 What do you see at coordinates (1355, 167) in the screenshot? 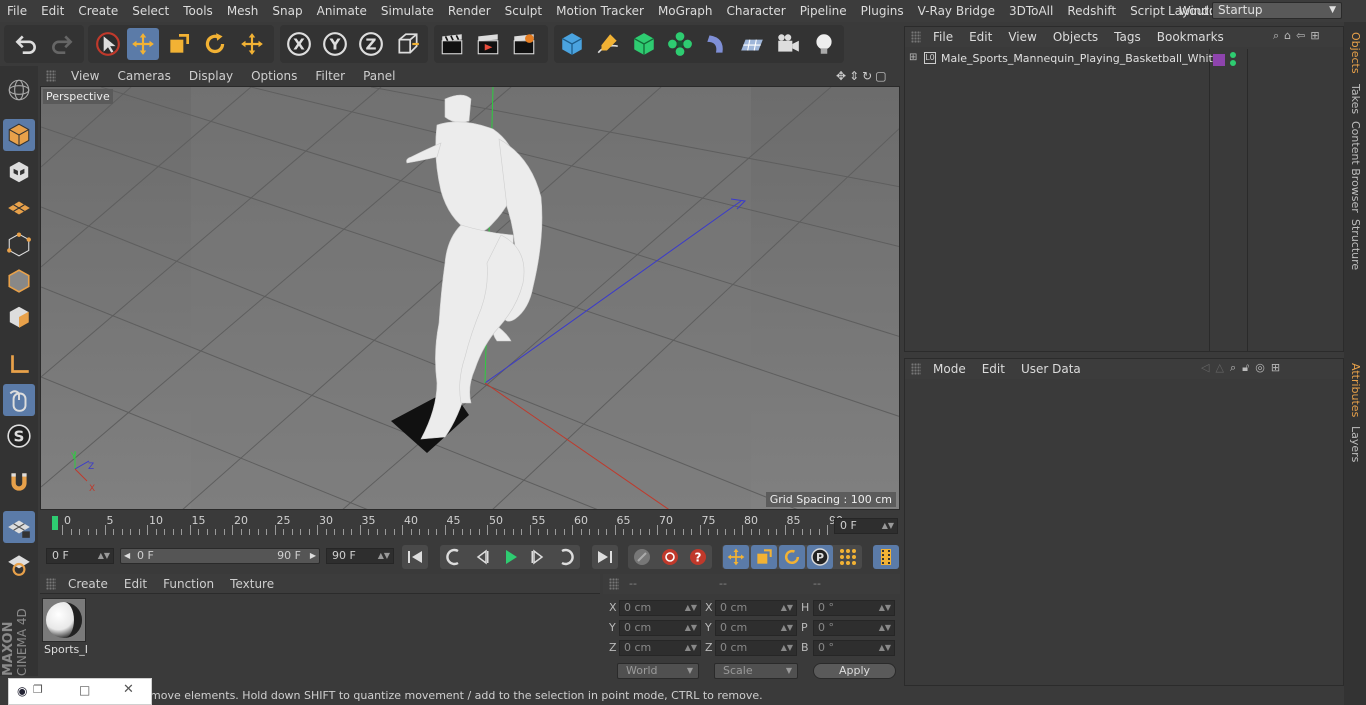
I see `tab-content-browser: Content Browser` at bounding box center [1355, 167].